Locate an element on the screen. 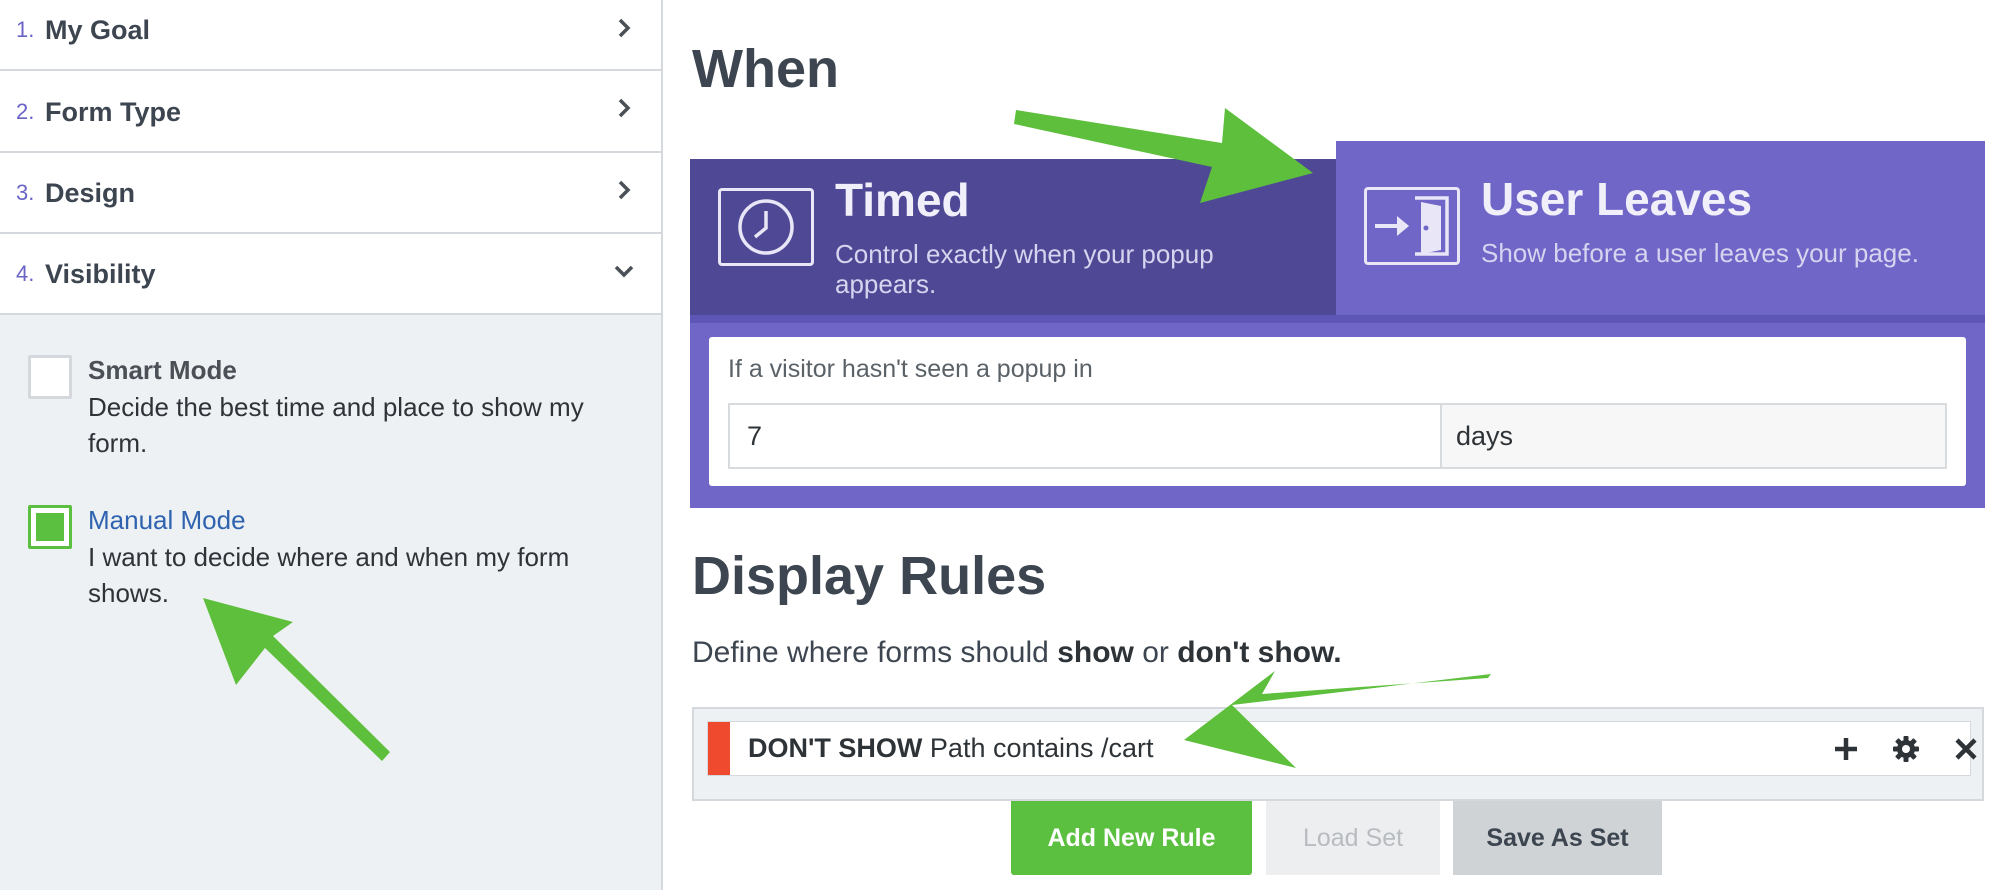  step-label: Visibility is located at coordinates (100, 274).